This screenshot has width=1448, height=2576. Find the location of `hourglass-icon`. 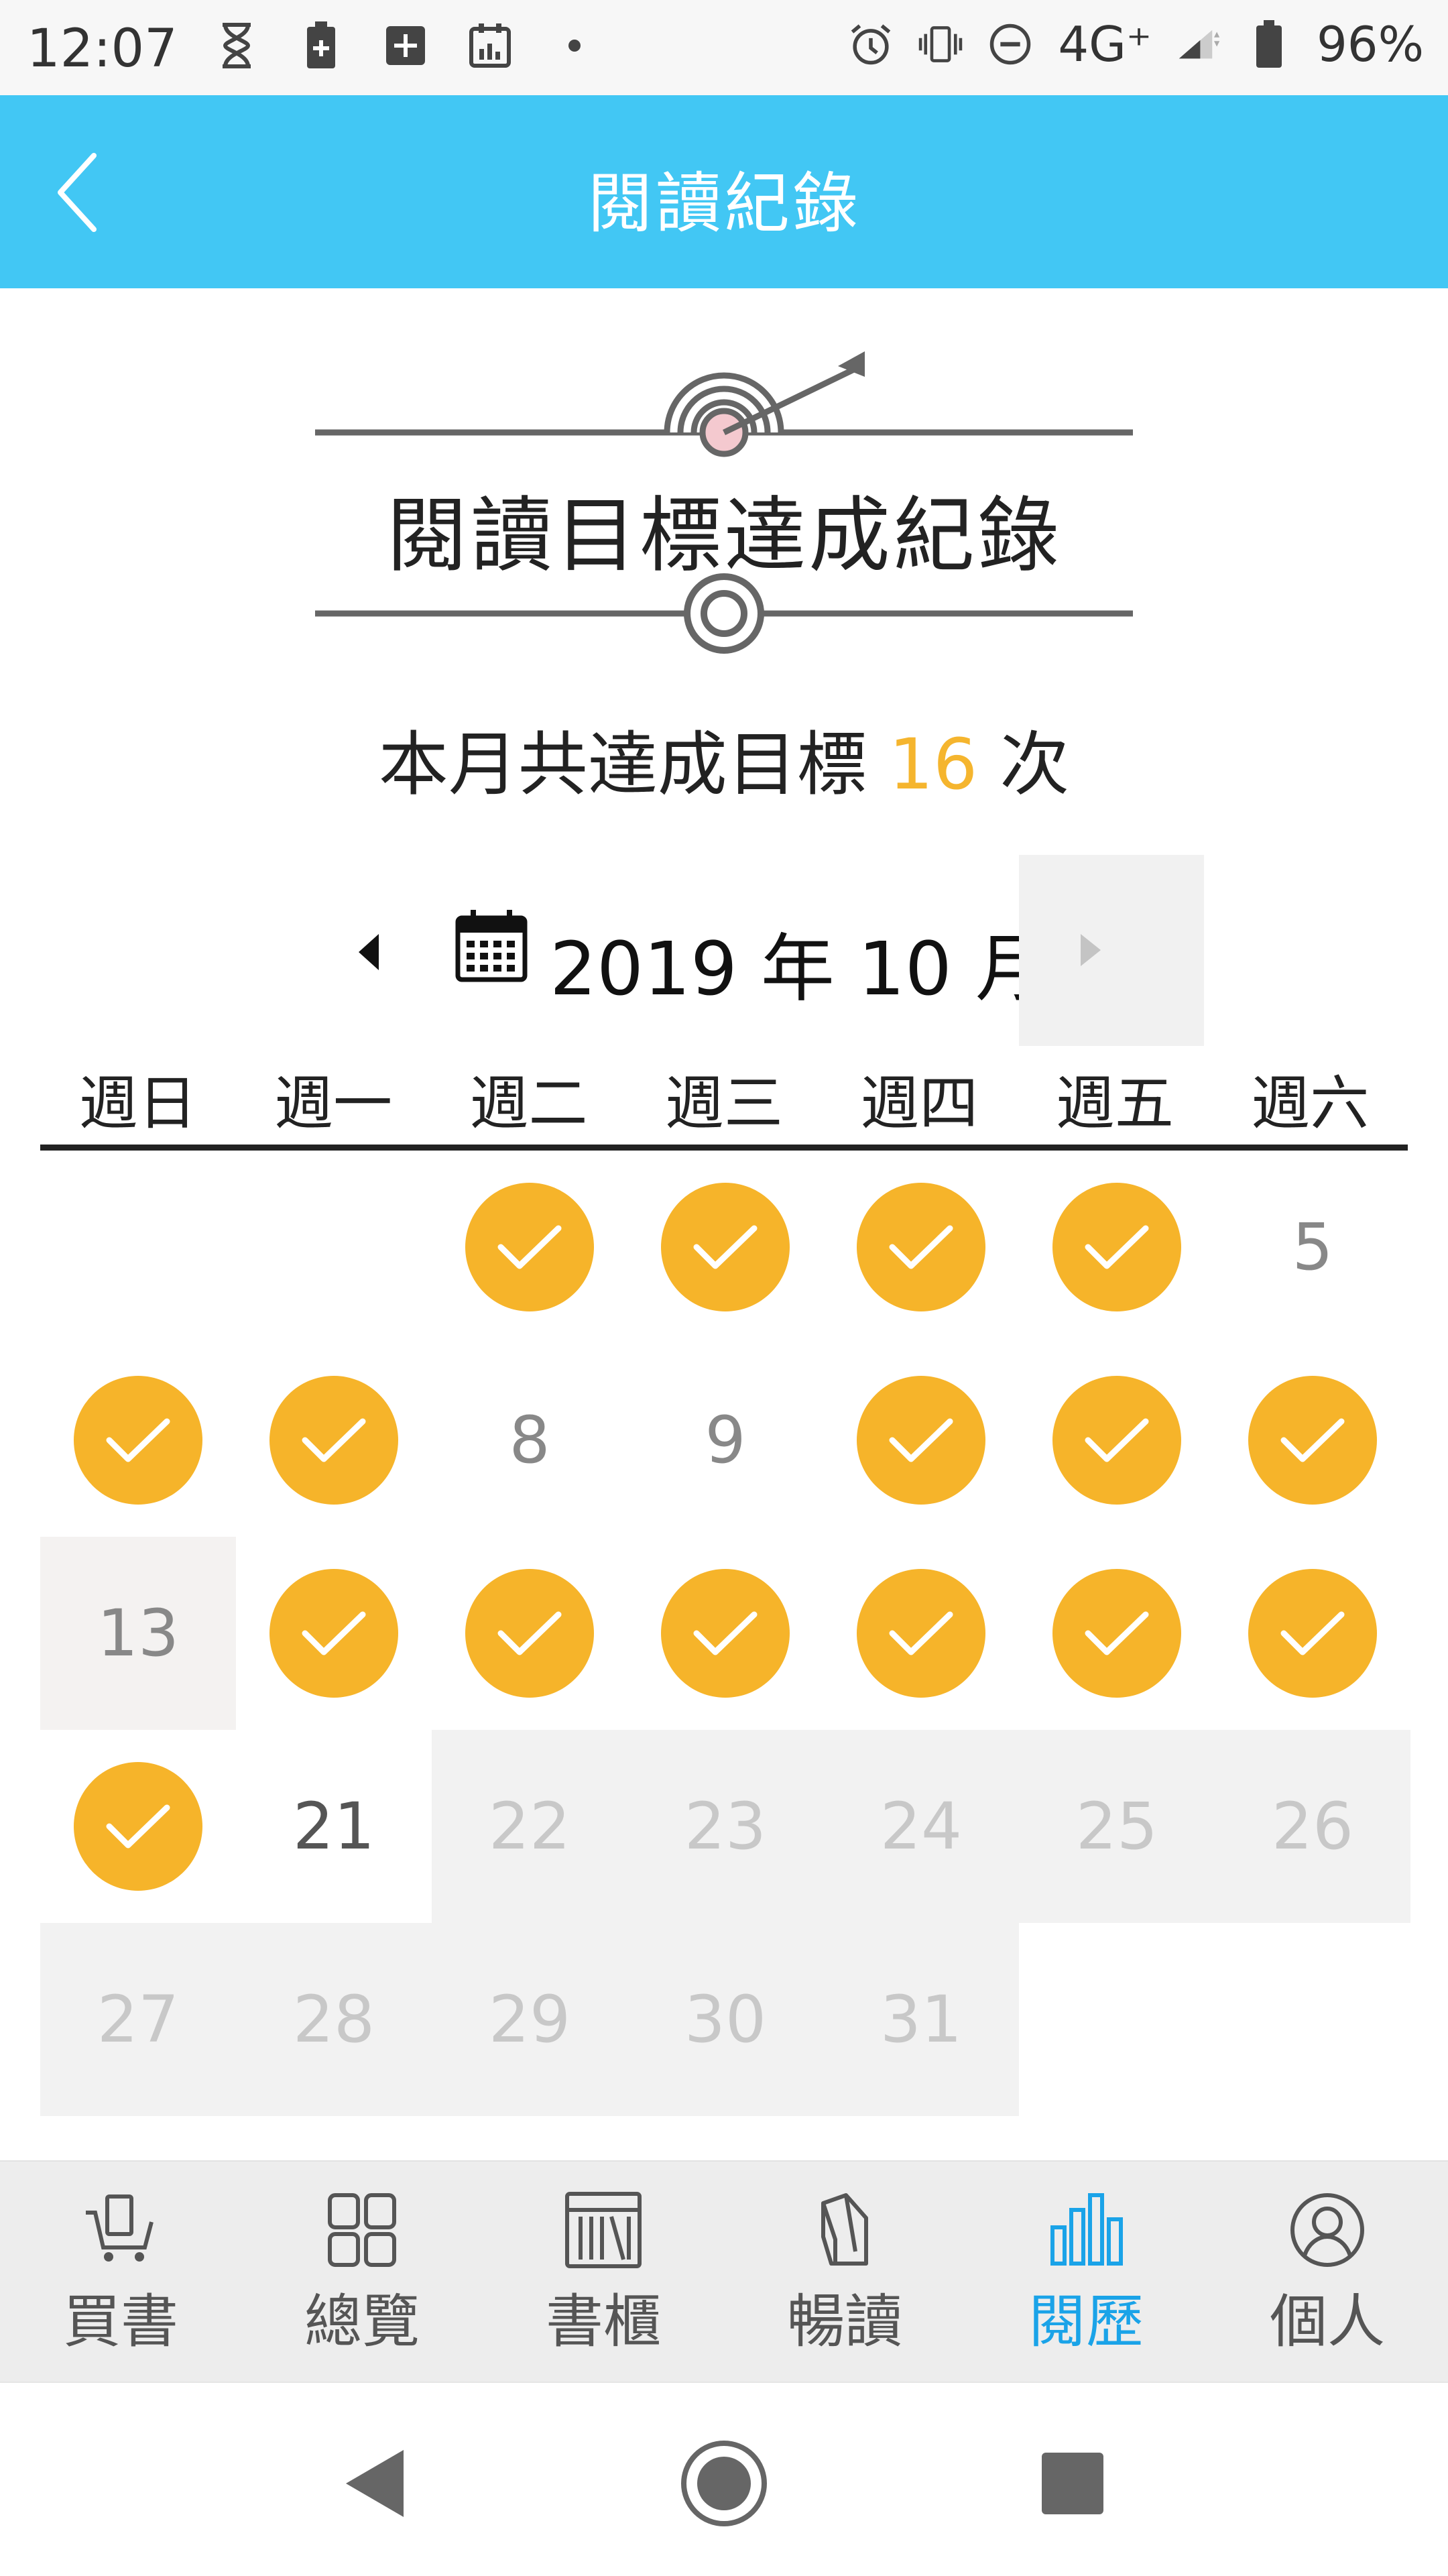

hourglass-icon is located at coordinates (237, 45).